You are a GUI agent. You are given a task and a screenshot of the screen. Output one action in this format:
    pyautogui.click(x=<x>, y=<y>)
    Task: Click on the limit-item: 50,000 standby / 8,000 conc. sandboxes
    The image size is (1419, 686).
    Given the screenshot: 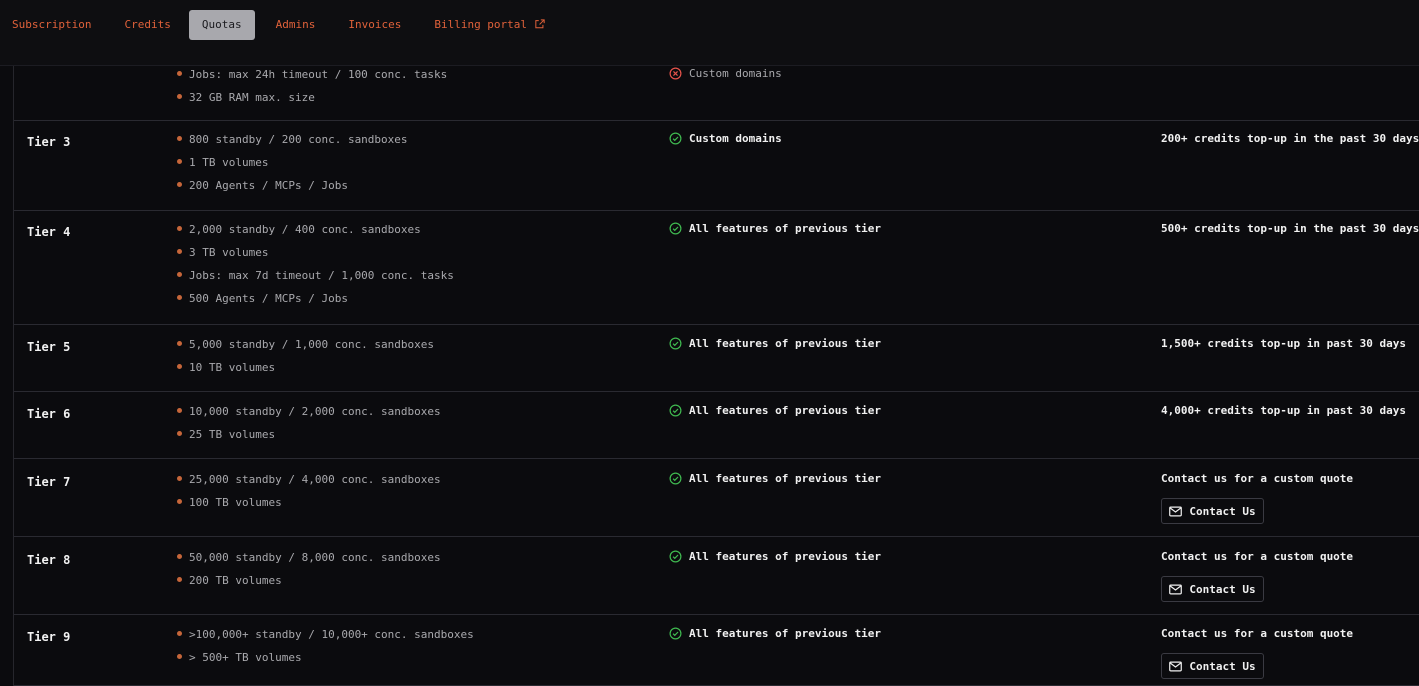 What is the action you would take?
    pyautogui.click(x=309, y=561)
    